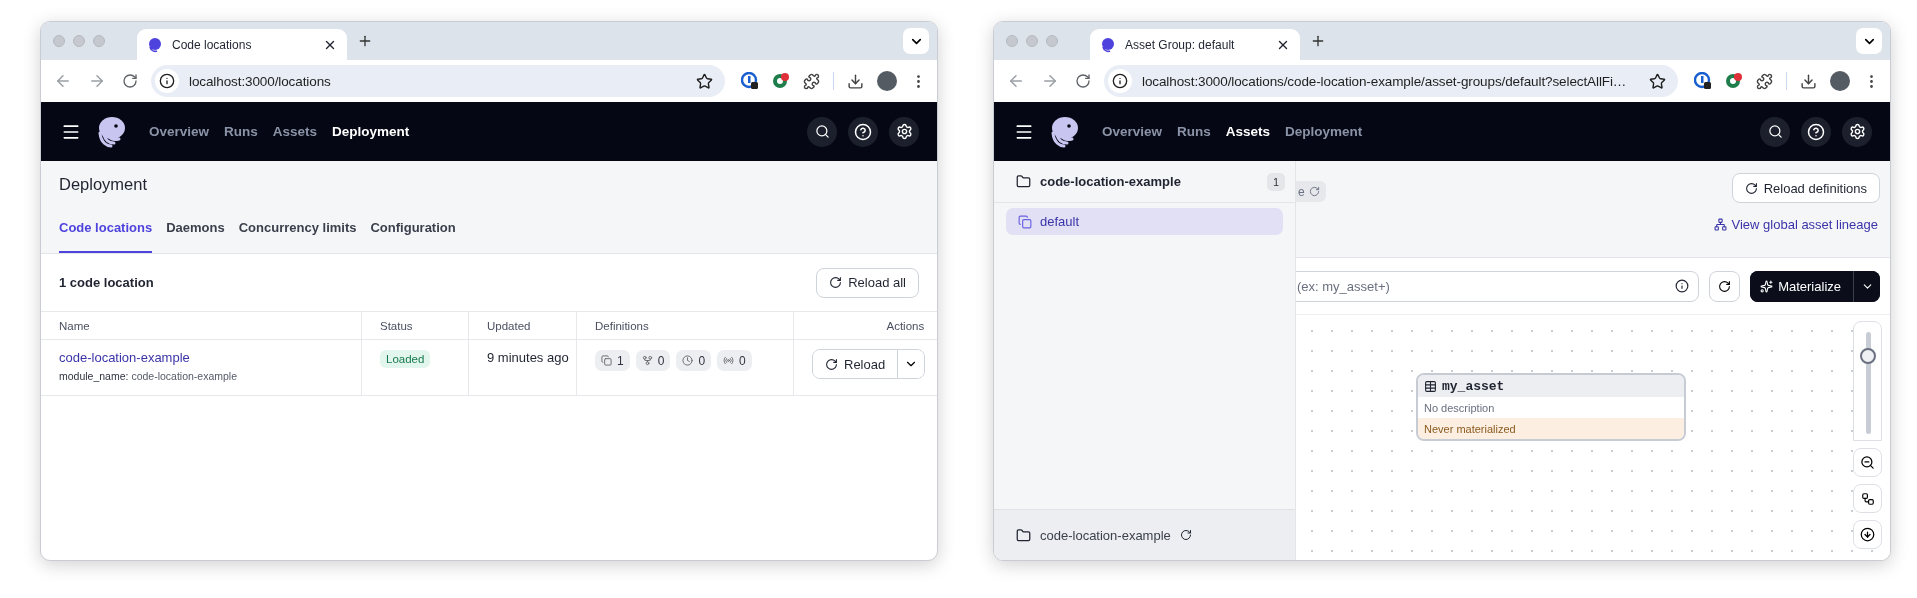 Image resolution: width=1917 pixels, height=598 pixels. Describe the element at coordinates (606, 360) in the screenshot. I see `assets-icon` at that location.